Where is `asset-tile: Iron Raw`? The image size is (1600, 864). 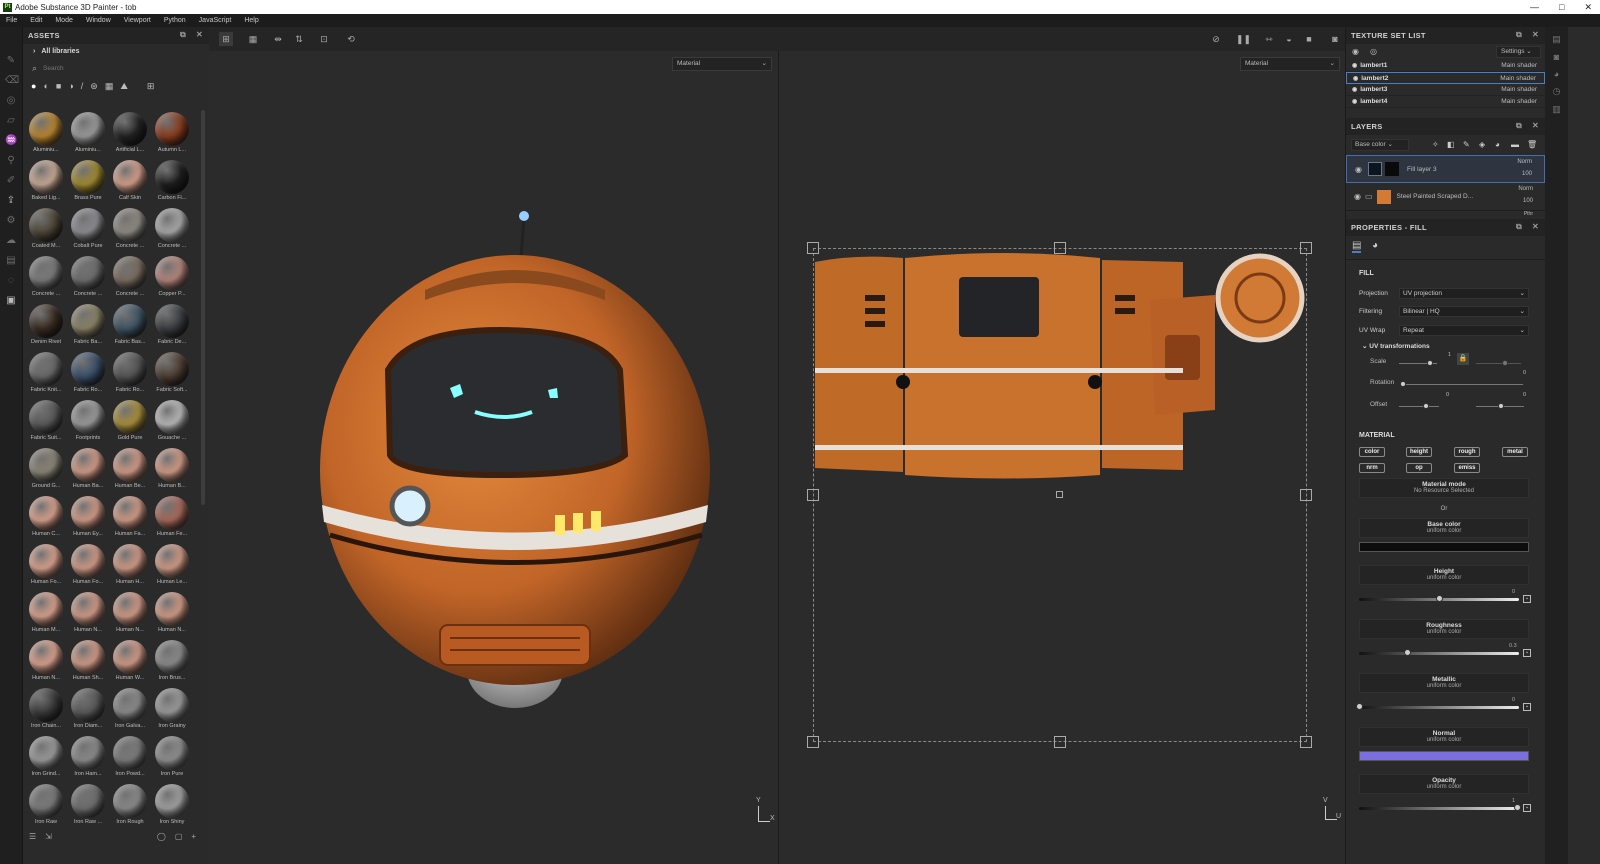
asset-tile: Iron Raw is located at coordinates (46, 804).